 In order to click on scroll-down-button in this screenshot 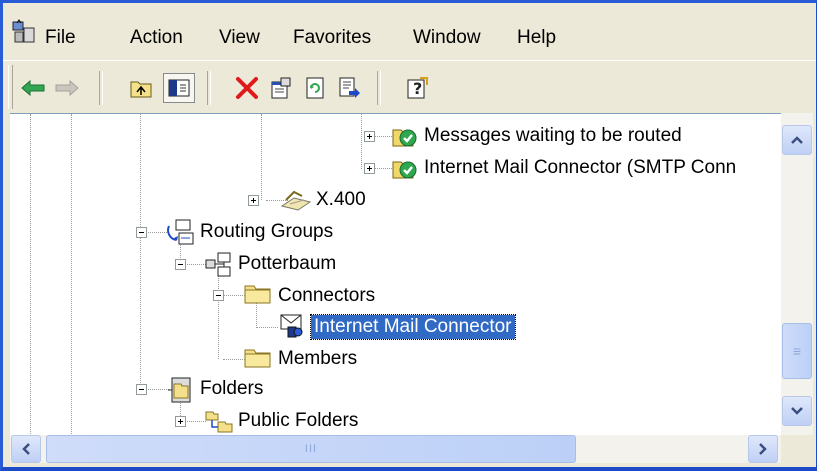, I will do `click(797, 411)`.